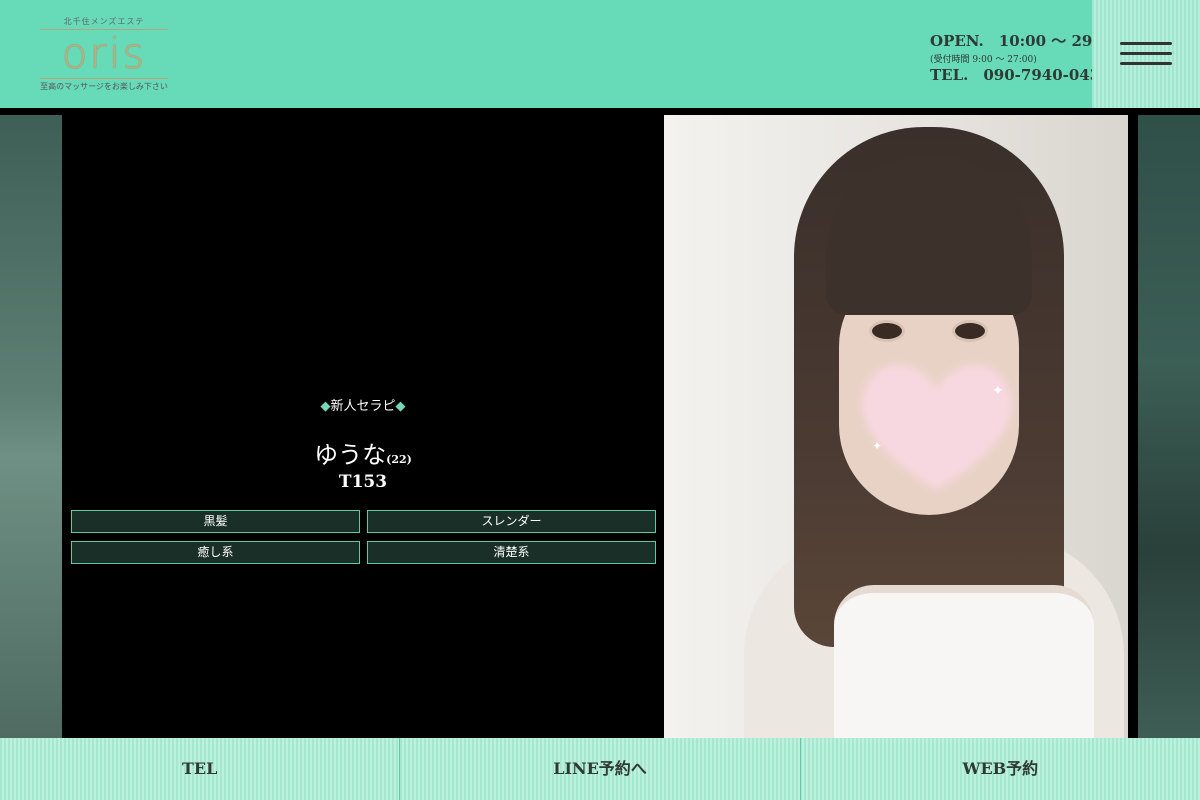 Image resolution: width=1200 pixels, height=800 pixels. I want to click on web-reservation-button: WEB予約, so click(999, 769).